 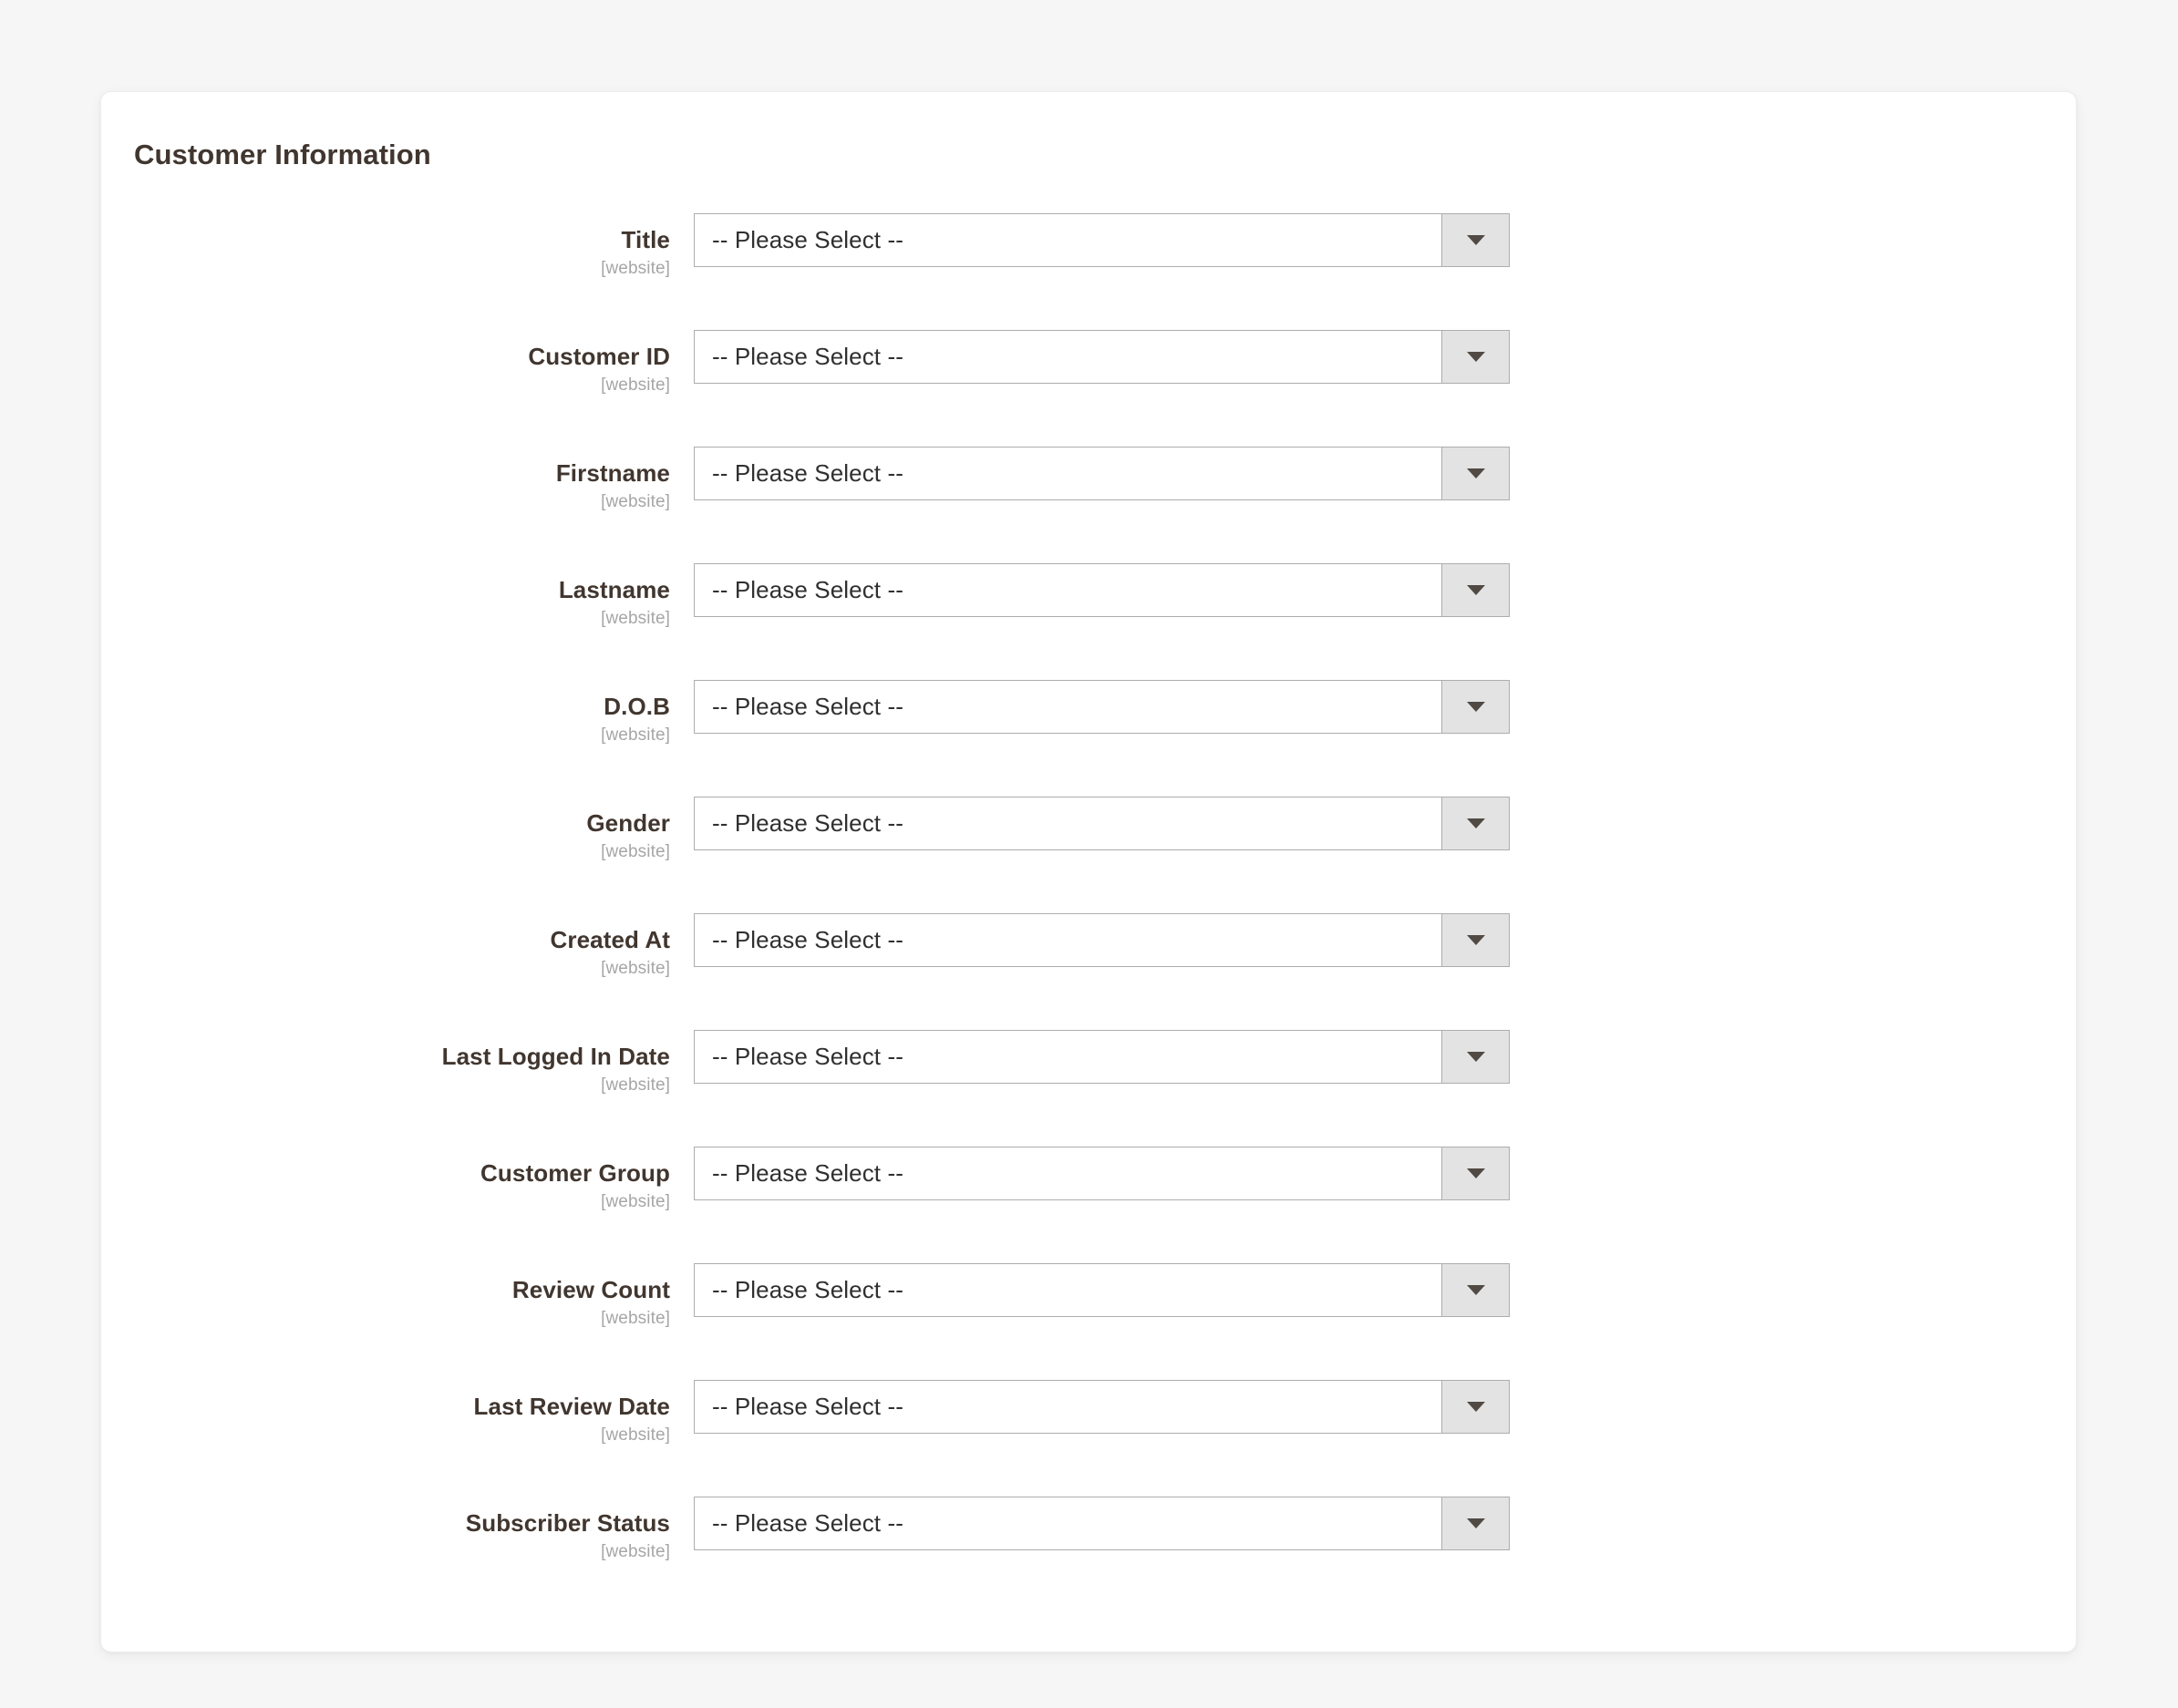 I want to click on select-value-gender: -- Please Select --, so click(x=1068, y=823).